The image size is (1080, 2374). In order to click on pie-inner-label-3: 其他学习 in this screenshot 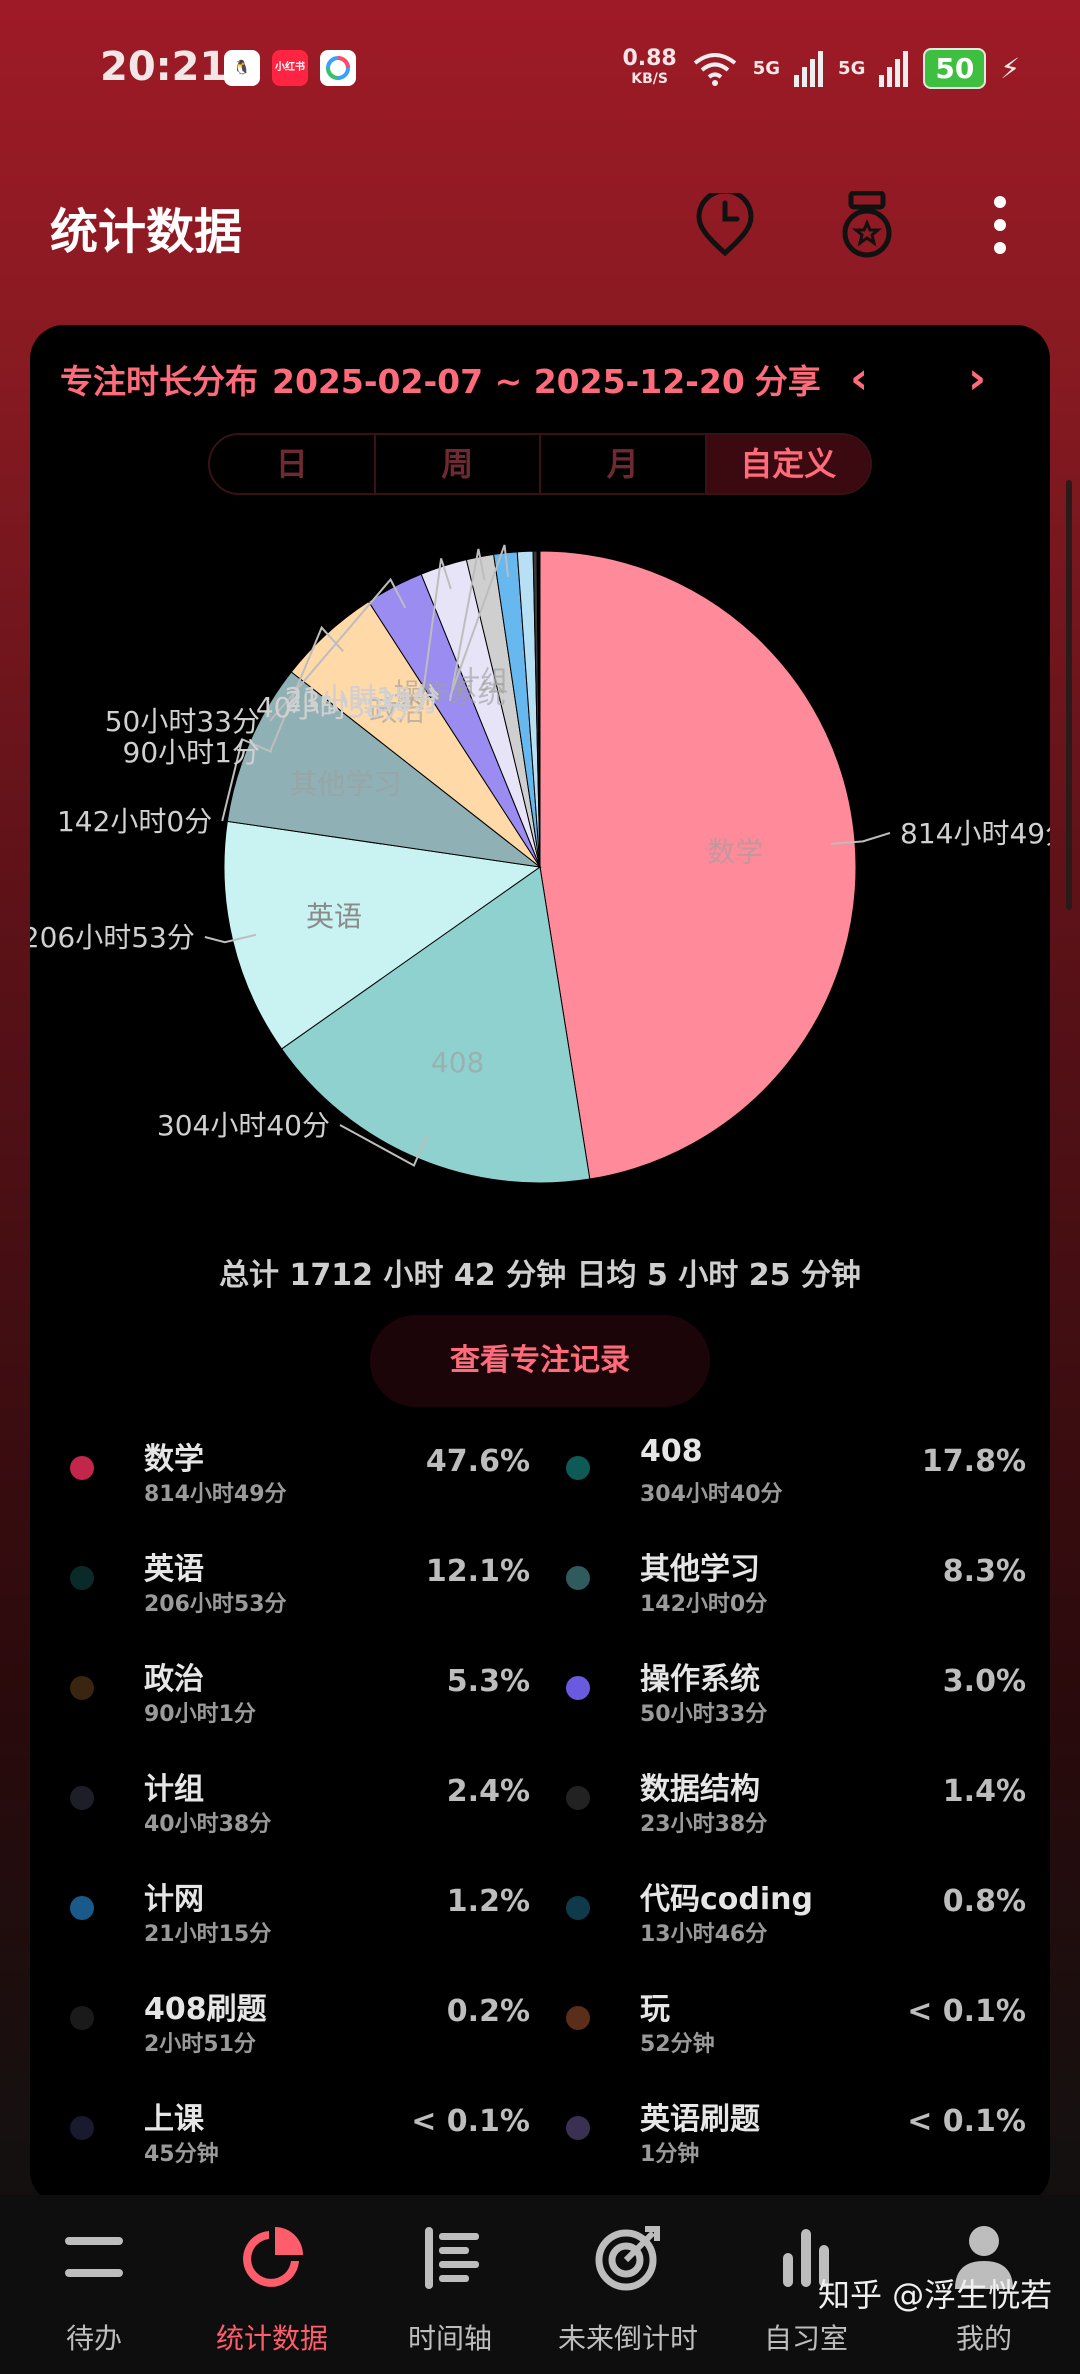, I will do `click(345, 784)`.